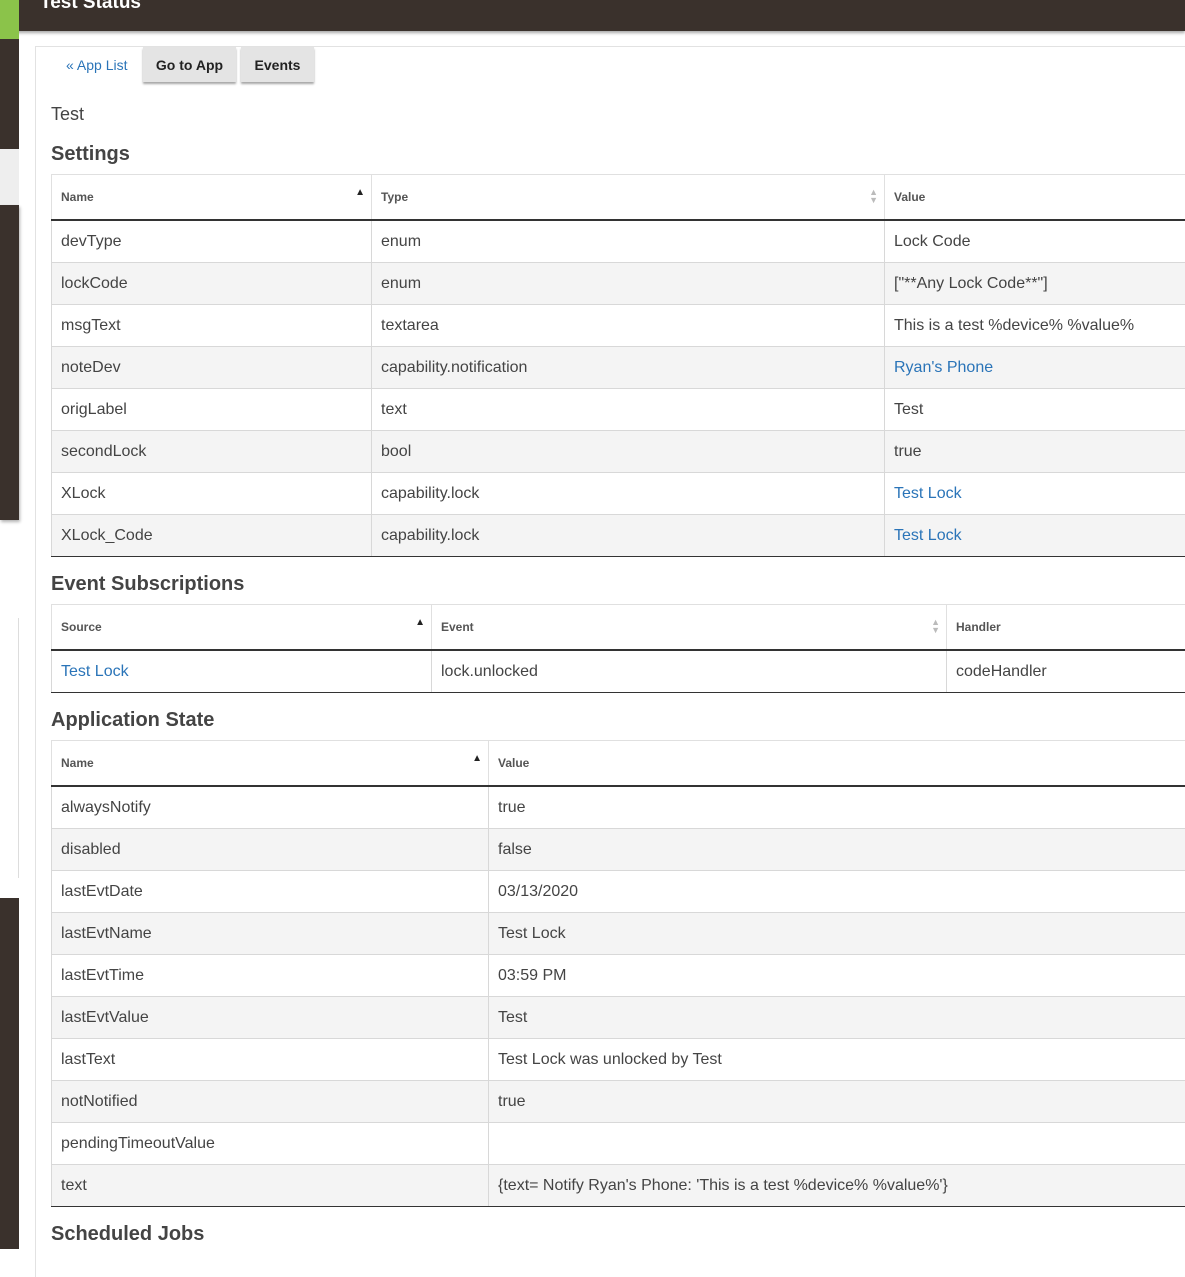 Image resolution: width=1185 pixels, height=1277 pixels. What do you see at coordinates (270, 976) in the screenshot?
I see `cell-name: lastEvtTime` at bounding box center [270, 976].